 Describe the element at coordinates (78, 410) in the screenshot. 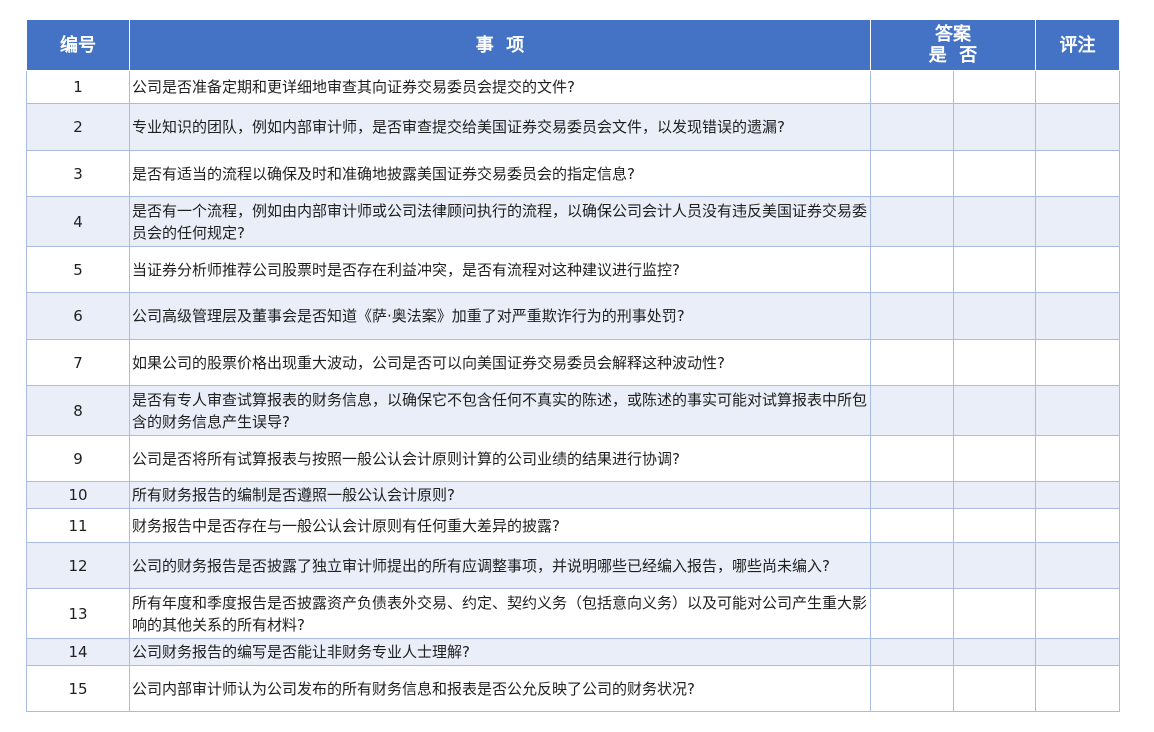

I see `row-number: 8` at that location.